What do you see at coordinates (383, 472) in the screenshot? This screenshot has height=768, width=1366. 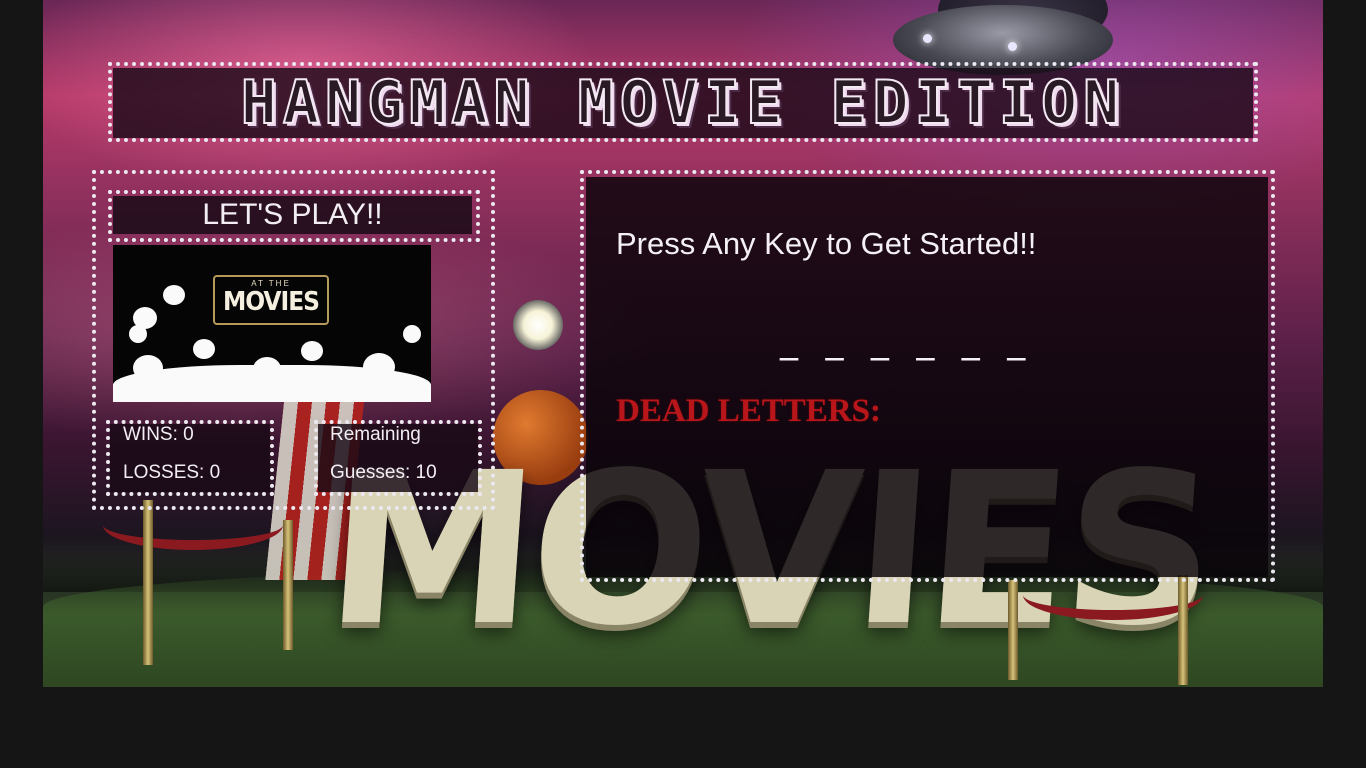 I see `guesses-counter: Guesses: 10` at bounding box center [383, 472].